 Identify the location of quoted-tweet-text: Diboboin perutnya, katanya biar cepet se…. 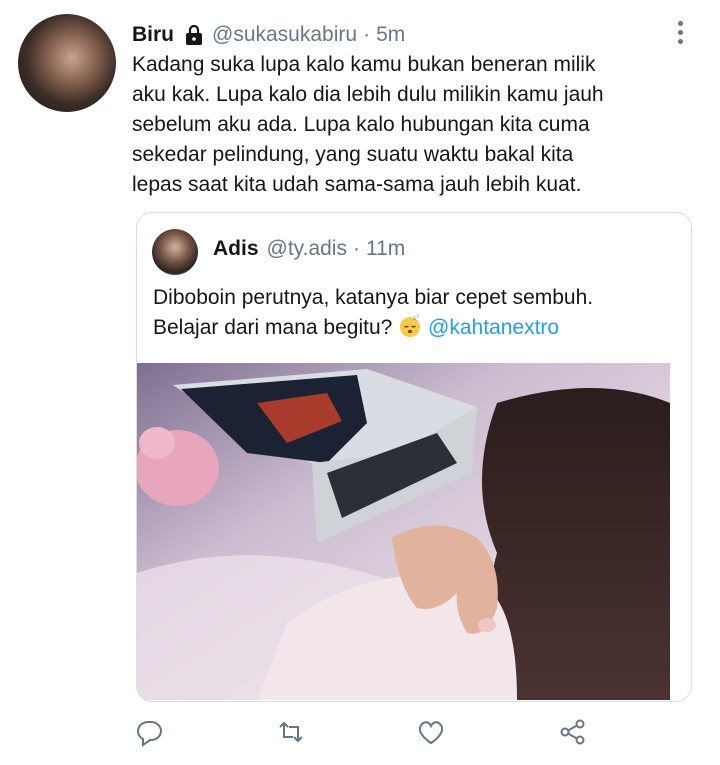
(373, 313).